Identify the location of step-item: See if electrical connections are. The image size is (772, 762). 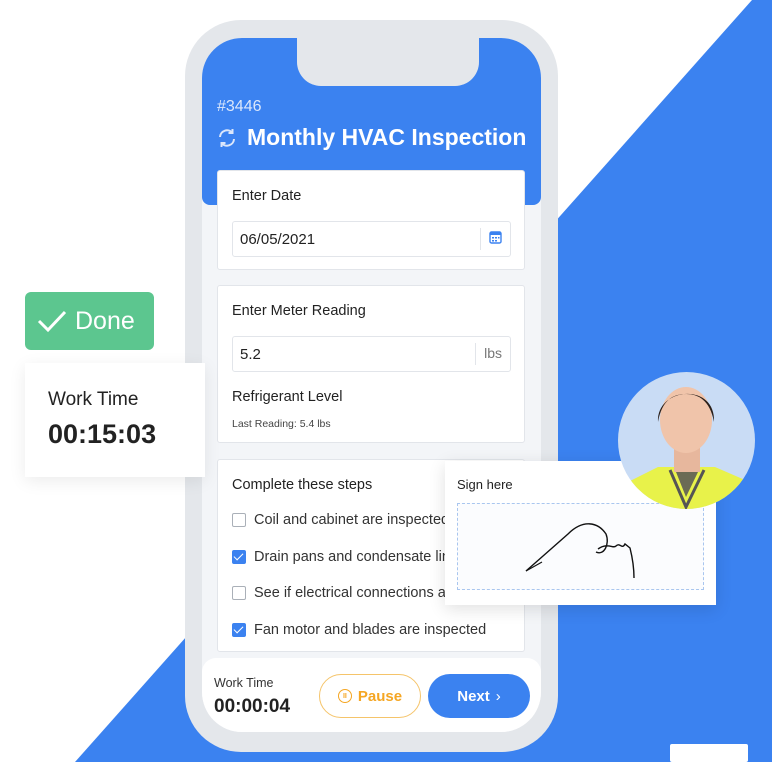
(345, 593).